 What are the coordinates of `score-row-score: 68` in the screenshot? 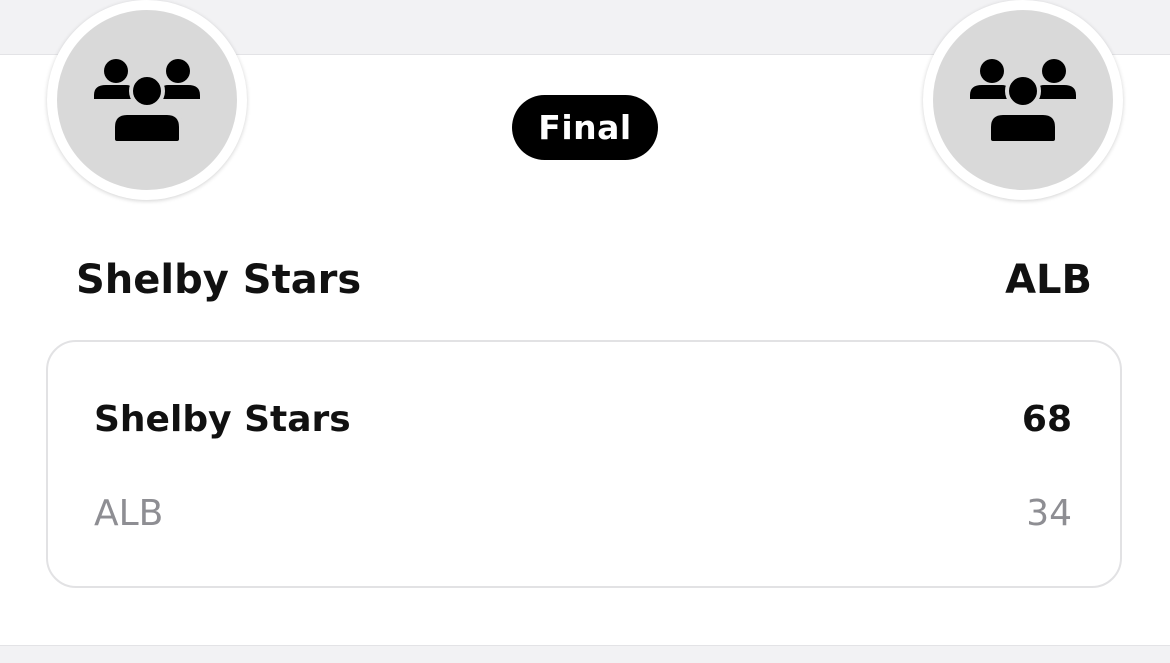 It's located at (1046, 419).